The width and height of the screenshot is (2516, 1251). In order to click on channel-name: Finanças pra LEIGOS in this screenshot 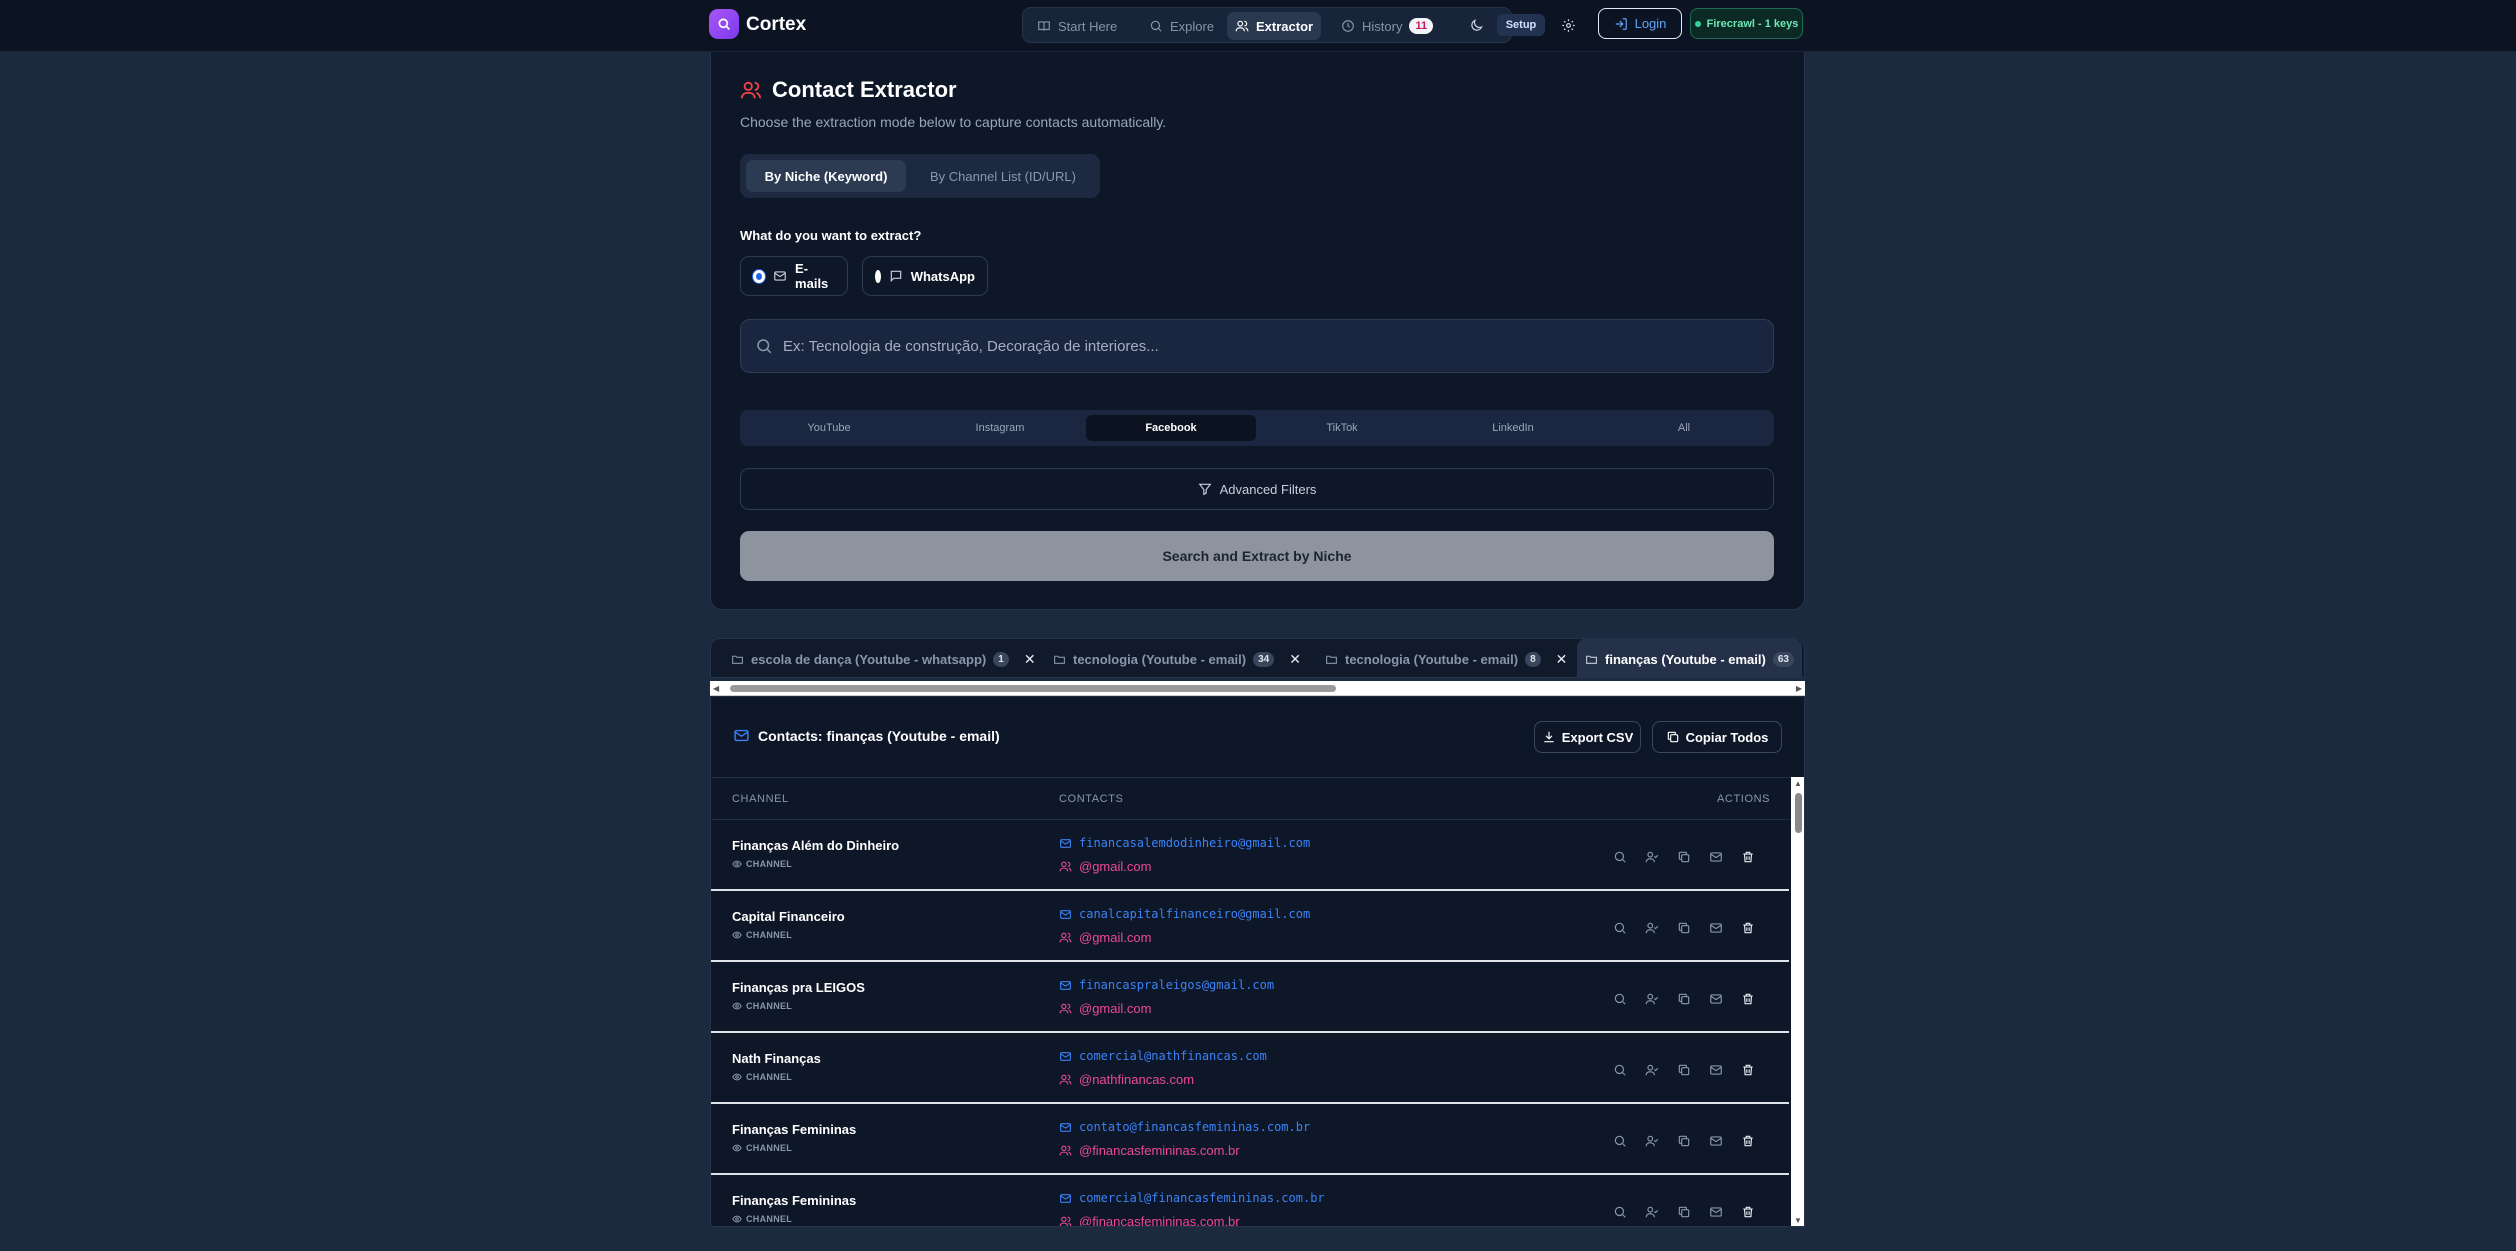, I will do `click(798, 987)`.